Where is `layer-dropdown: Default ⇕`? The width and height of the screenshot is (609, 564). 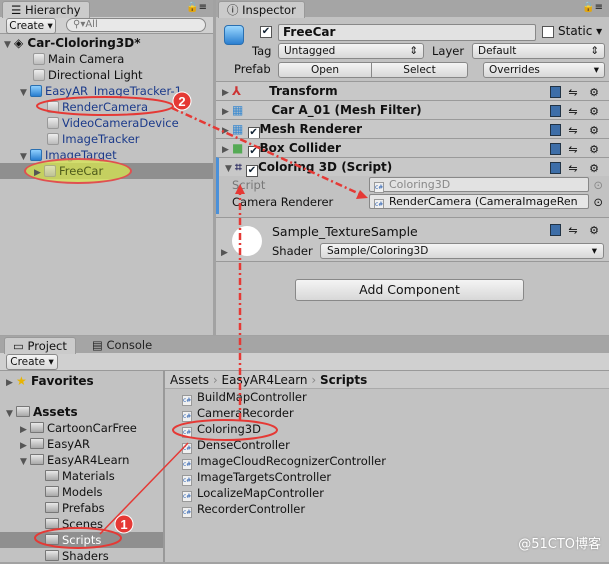
layer-dropdown: Default ⇕ is located at coordinates (538, 51).